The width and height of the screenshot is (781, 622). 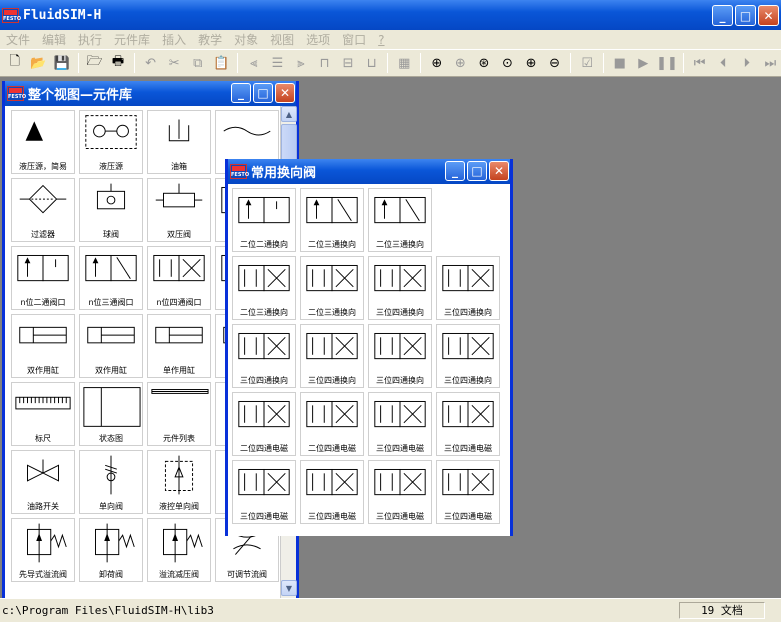 I want to click on open-icon: 📂, so click(x=39, y=63).